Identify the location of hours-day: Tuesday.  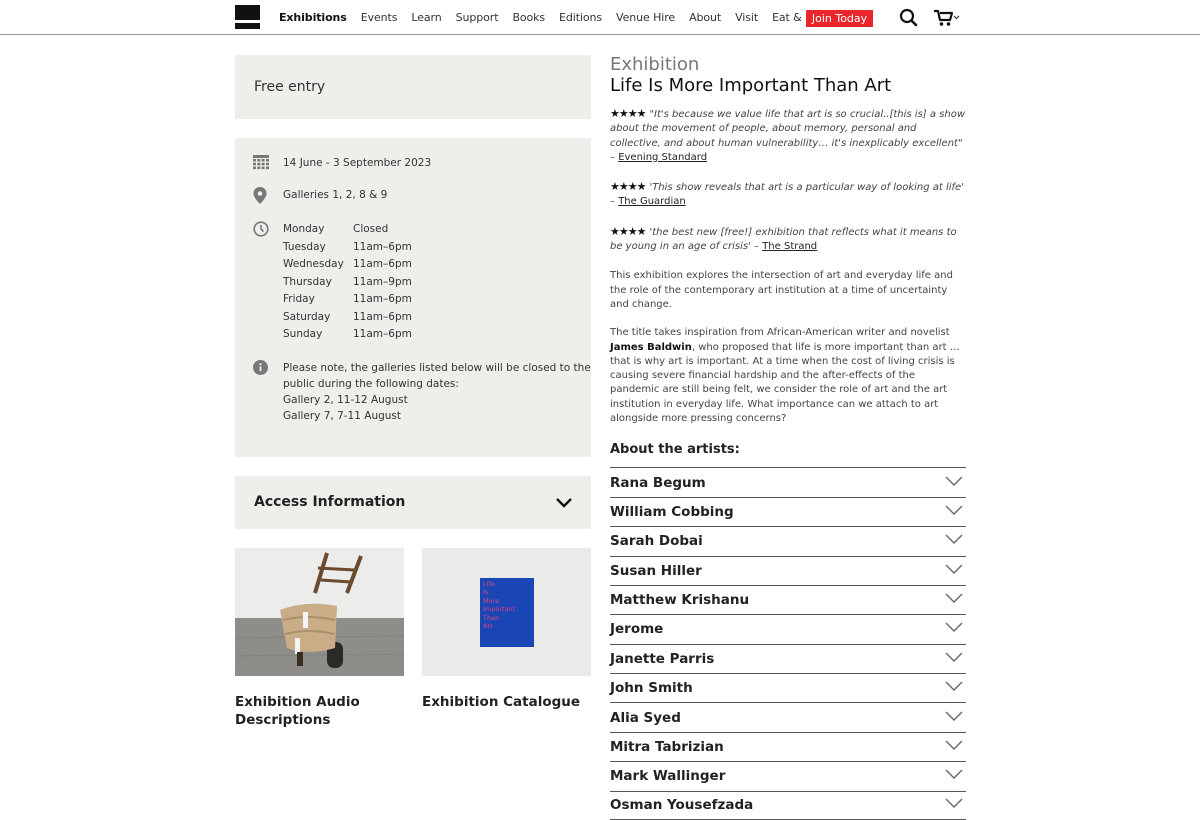
(304, 246).